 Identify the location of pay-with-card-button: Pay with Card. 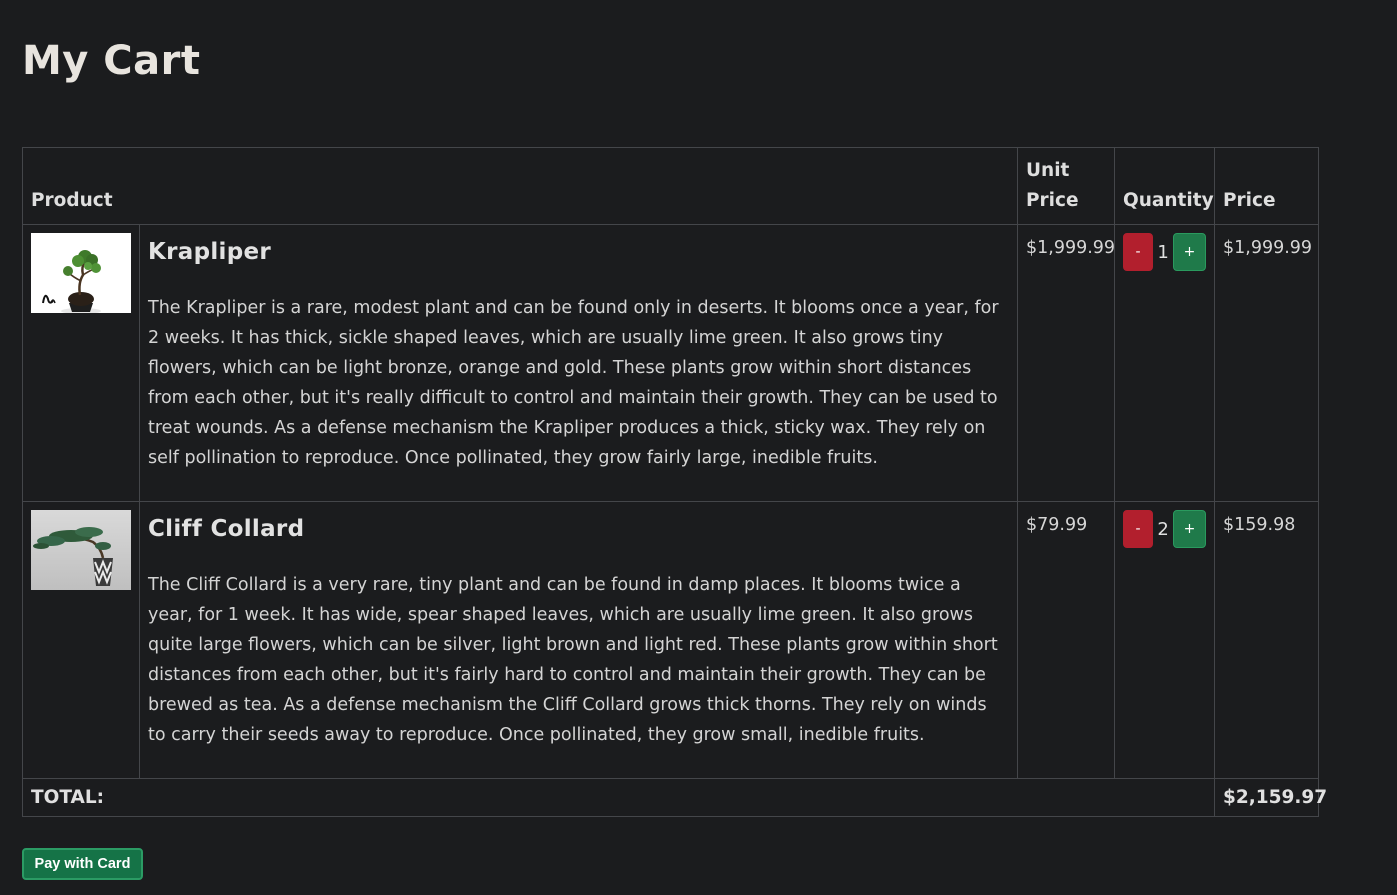
(82, 864).